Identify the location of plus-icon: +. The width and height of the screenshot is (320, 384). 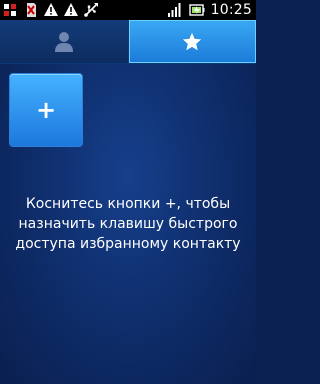
(46, 110).